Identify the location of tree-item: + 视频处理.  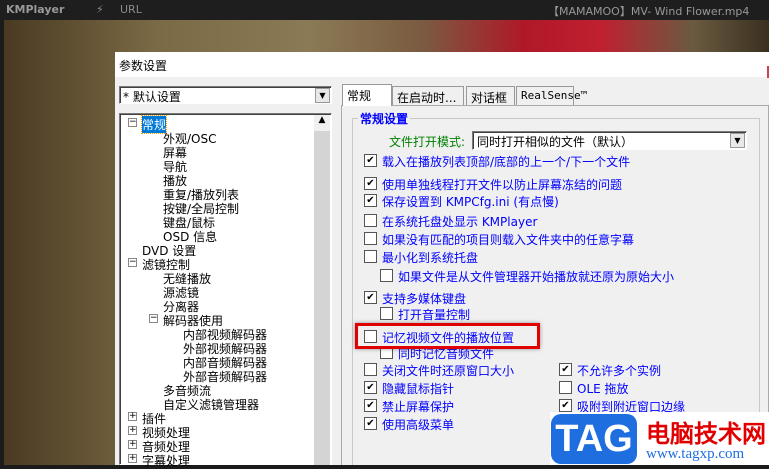
(217, 432).